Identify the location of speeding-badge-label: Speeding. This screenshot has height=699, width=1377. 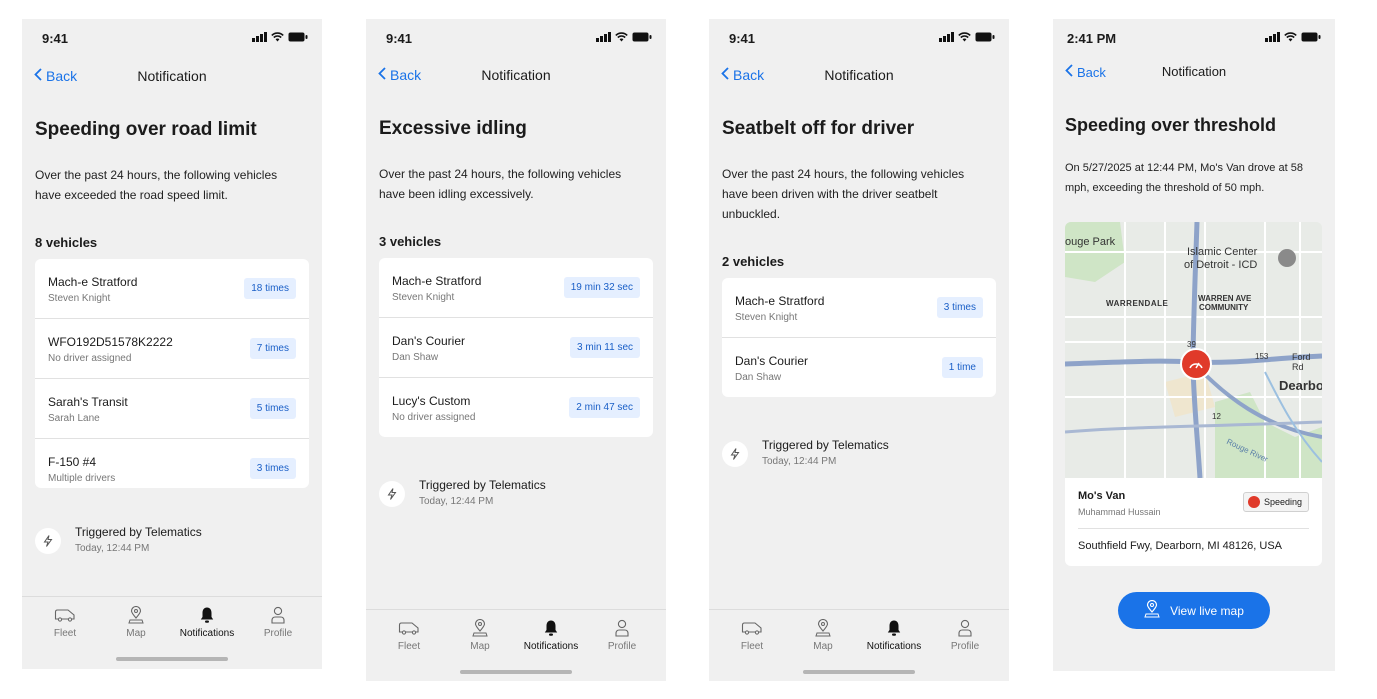
(1282, 502).